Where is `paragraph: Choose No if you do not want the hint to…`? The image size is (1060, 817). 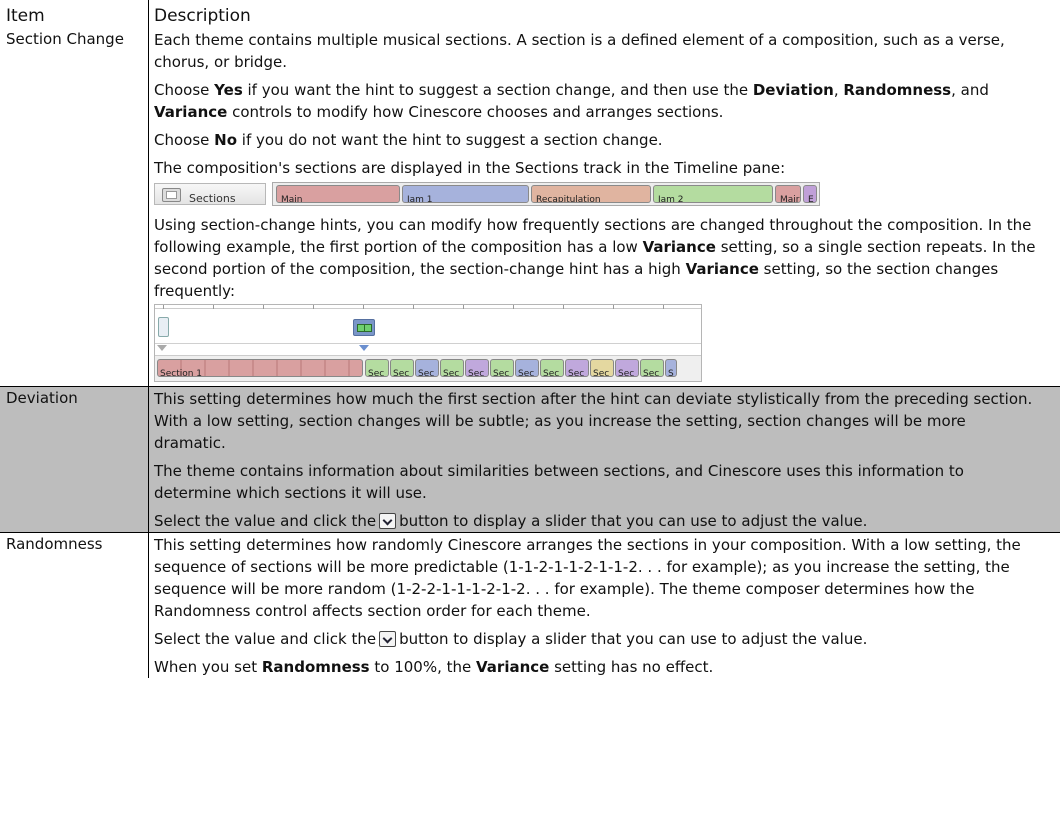 paragraph: Choose No if you do not want the hint to… is located at coordinates (596, 140).